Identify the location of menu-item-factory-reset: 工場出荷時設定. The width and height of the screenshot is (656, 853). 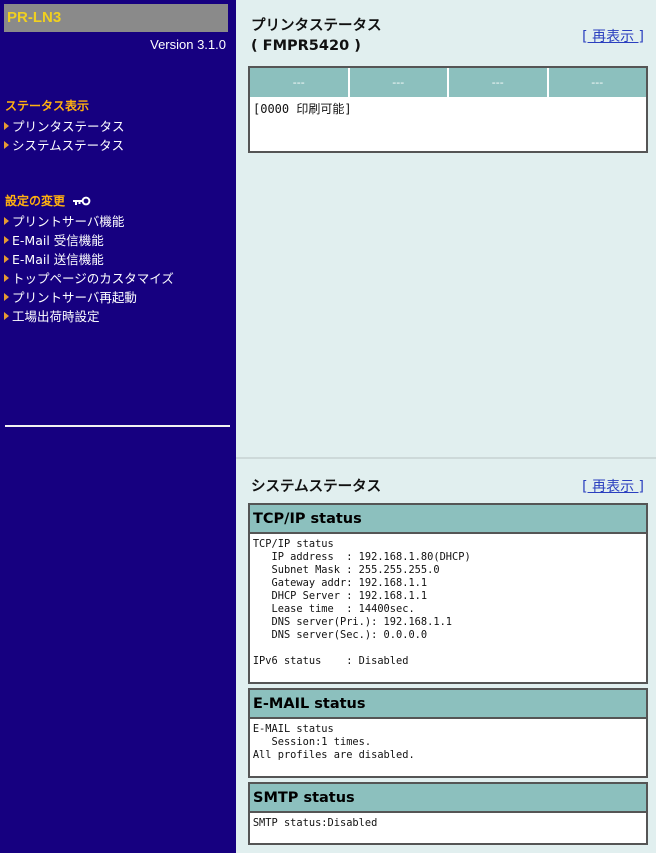
(52, 315).